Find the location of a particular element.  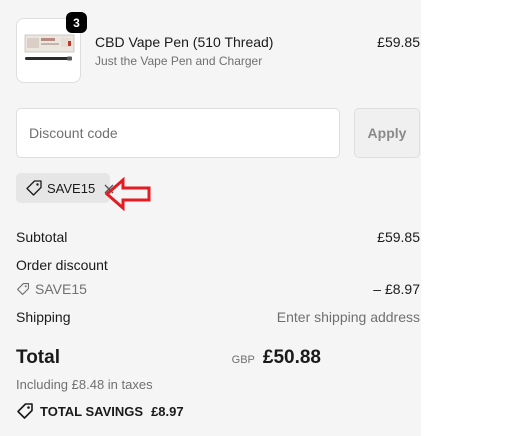

applied-discount-chip: SAVE15 is located at coordinates (63, 188).